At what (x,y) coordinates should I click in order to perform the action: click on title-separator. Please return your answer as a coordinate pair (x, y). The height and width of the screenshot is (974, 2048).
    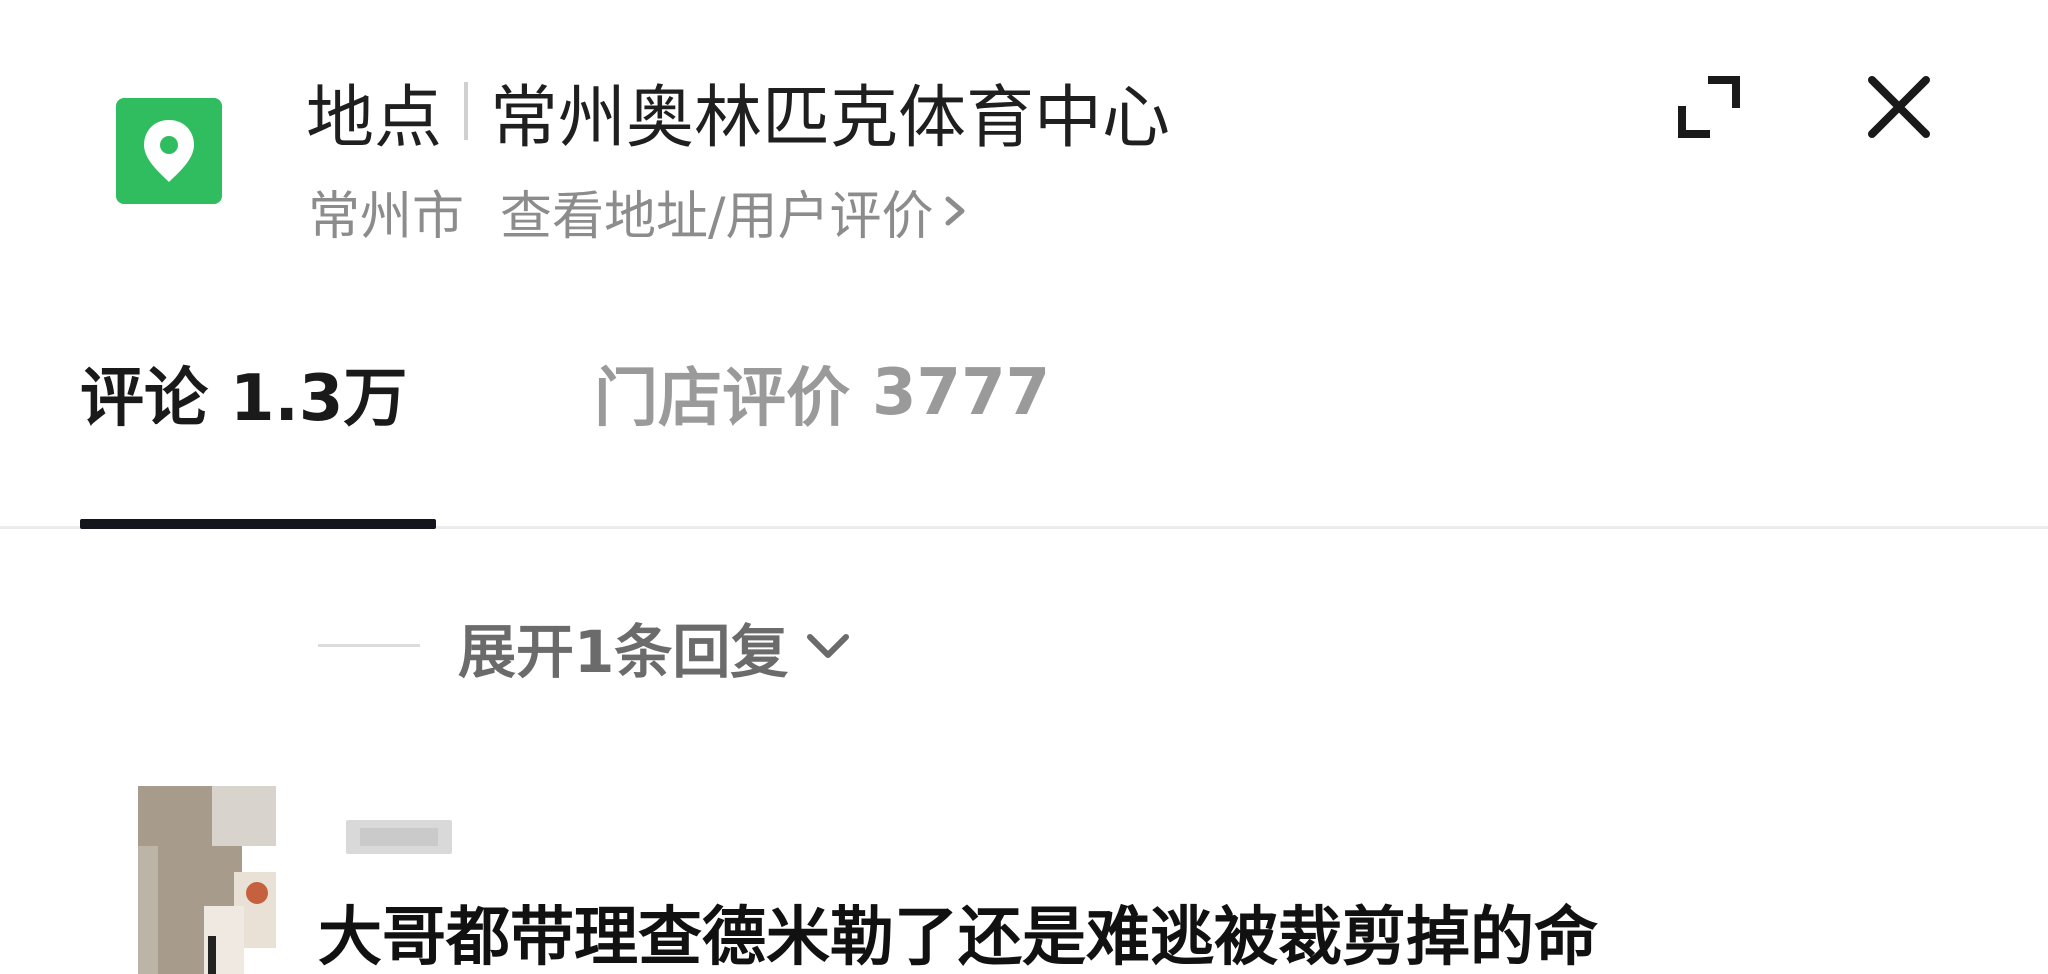
    Looking at the image, I should click on (466, 111).